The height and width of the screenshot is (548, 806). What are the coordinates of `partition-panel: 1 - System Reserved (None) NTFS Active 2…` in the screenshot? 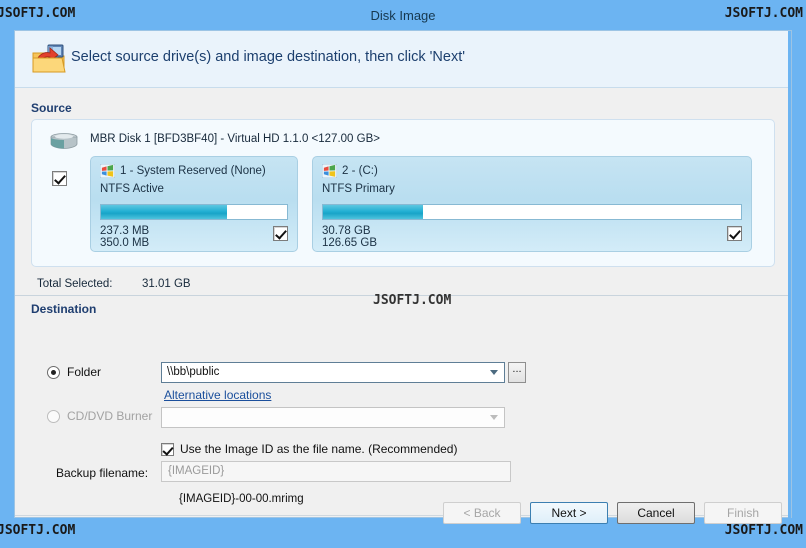 It's located at (194, 204).